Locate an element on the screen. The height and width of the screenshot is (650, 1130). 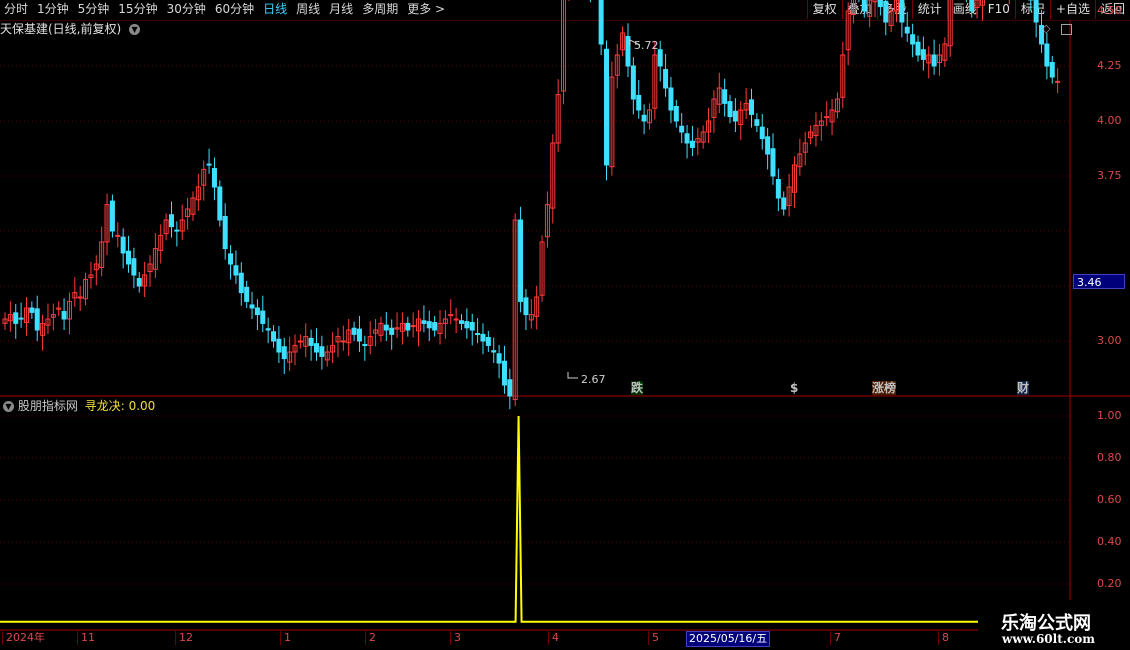
diamond-icon: ◇ is located at coordinates (1048, 29).